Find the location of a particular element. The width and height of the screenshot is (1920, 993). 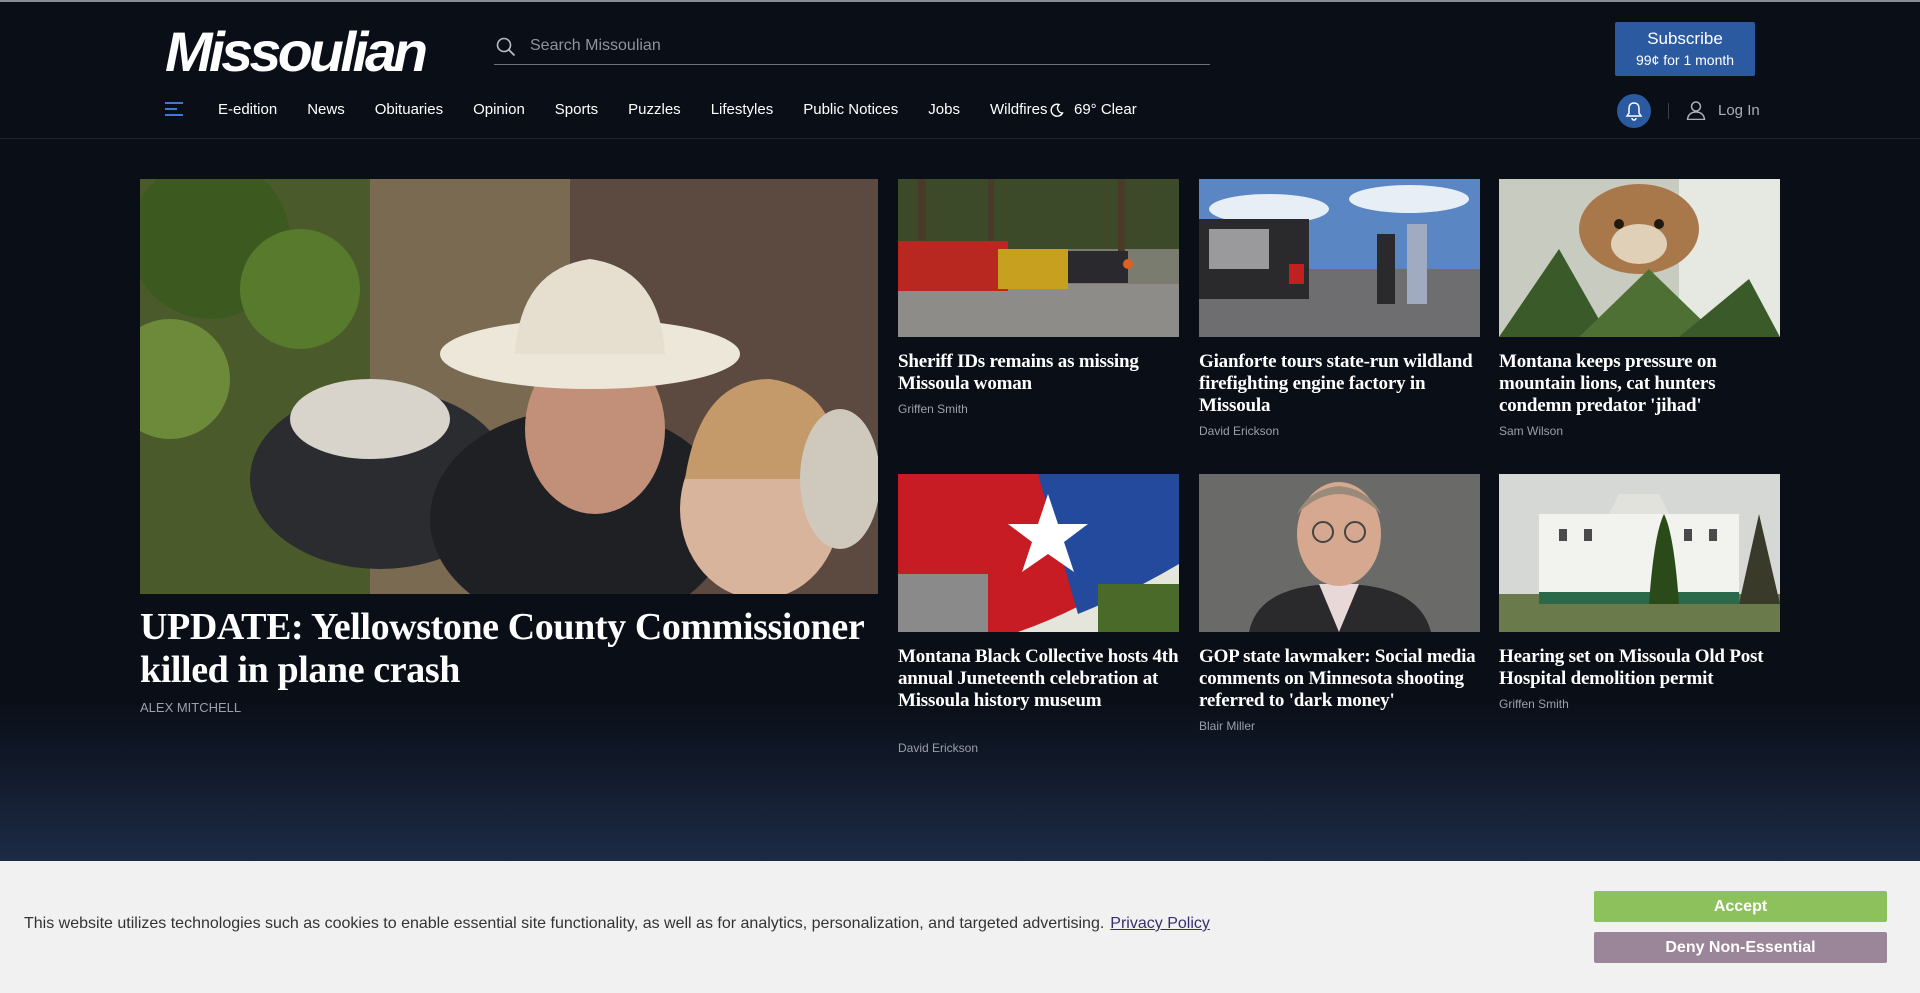

nav-sports: Sports is located at coordinates (576, 111).